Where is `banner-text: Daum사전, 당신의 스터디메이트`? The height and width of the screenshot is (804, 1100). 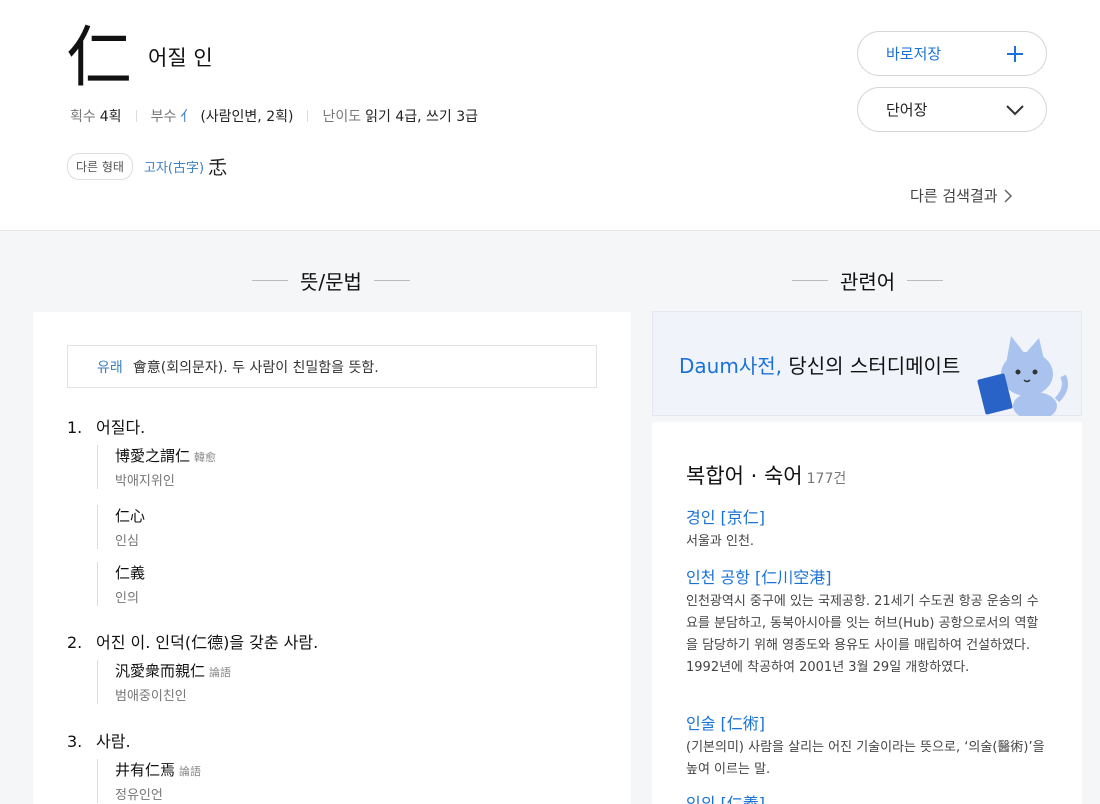 banner-text: Daum사전, 당신의 스터디메이트 is located at coordinates (819, 364).